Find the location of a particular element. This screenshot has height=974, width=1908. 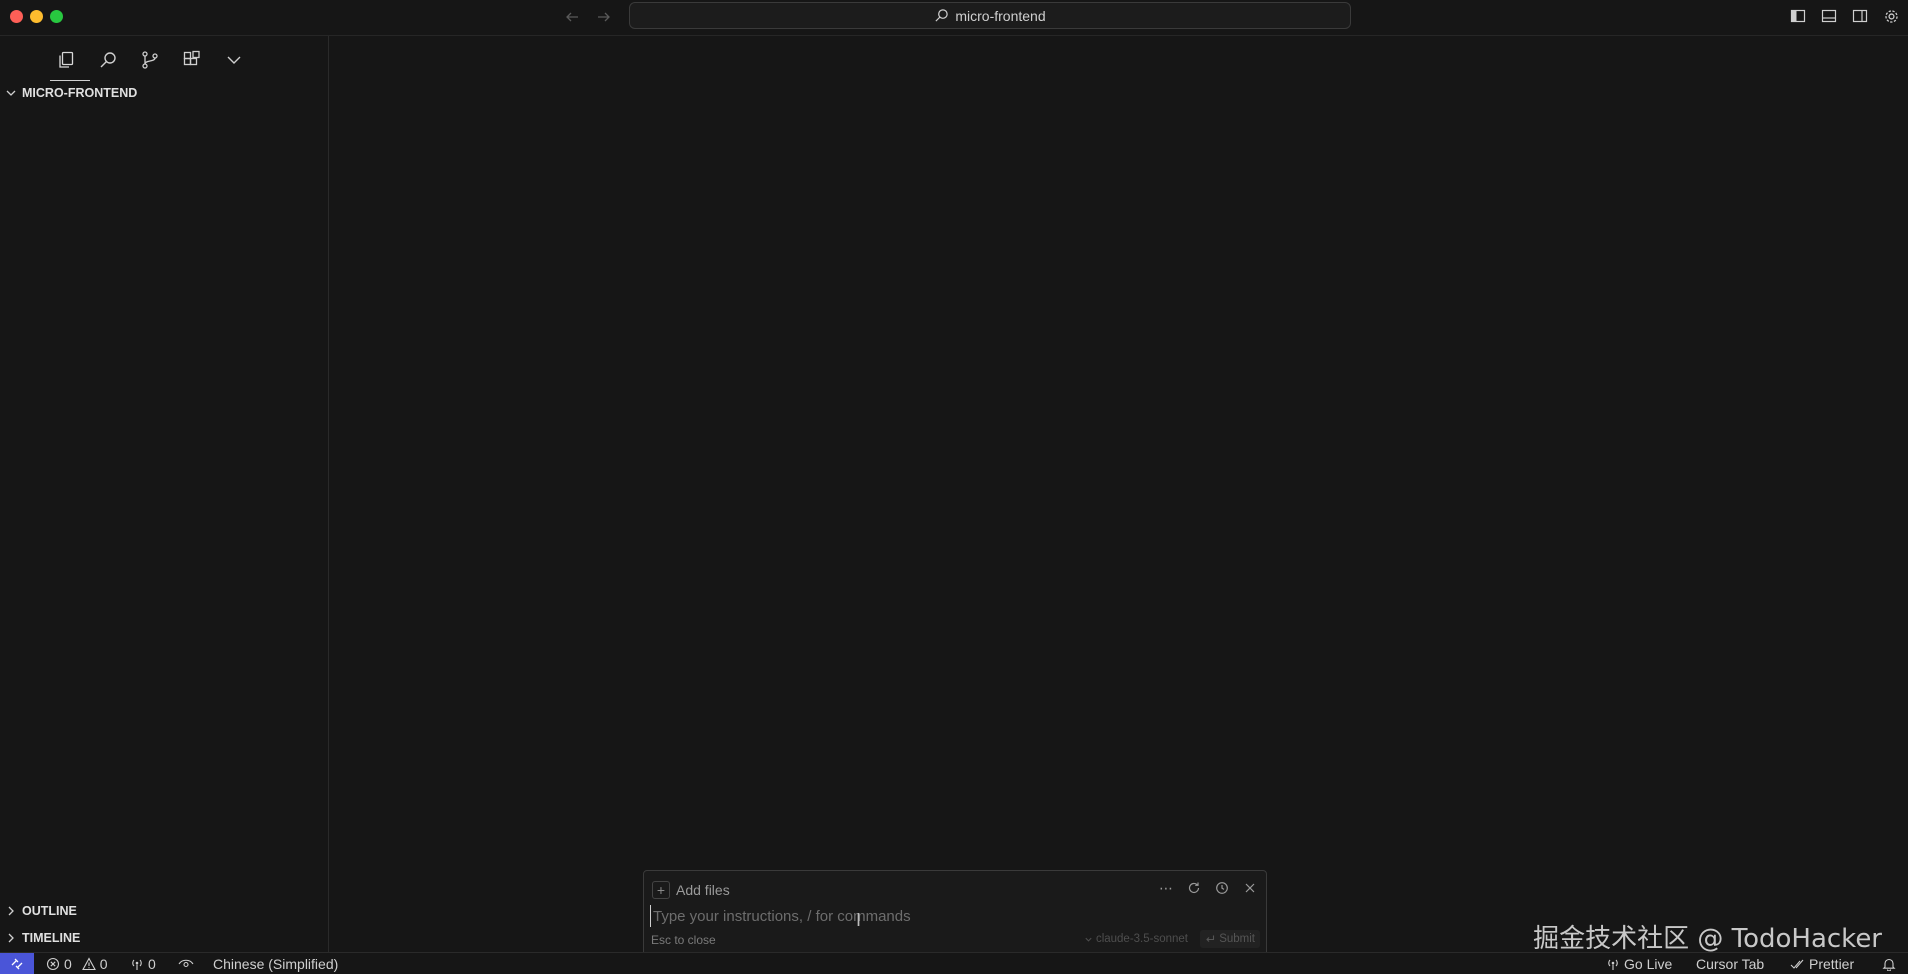

remote-indicator-button is located at coordinates (17, 963).